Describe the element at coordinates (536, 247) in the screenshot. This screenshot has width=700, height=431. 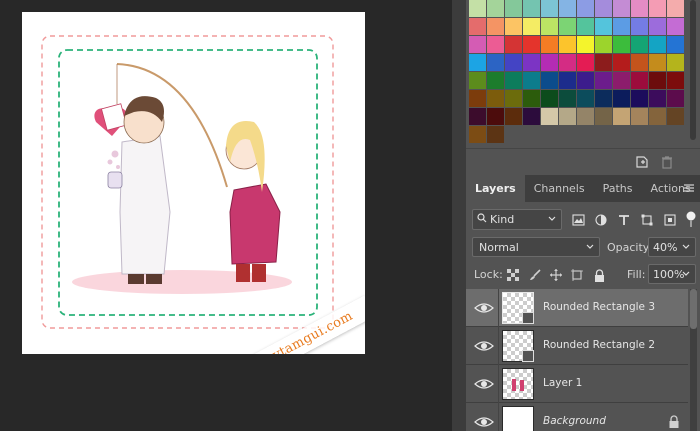
I see `blend-mode-select: Normal` at that location.